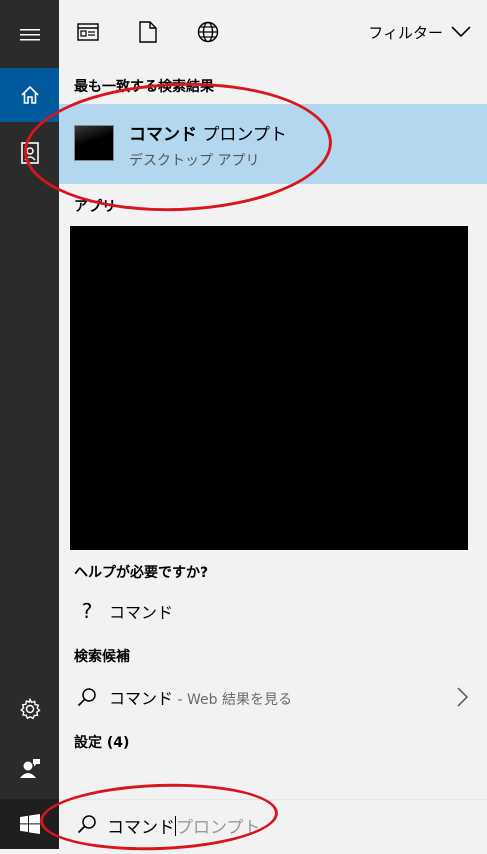 This screenshot has height=854, width=487. I want to click on suggestions-heading: 検索候補, so click(102, 657).